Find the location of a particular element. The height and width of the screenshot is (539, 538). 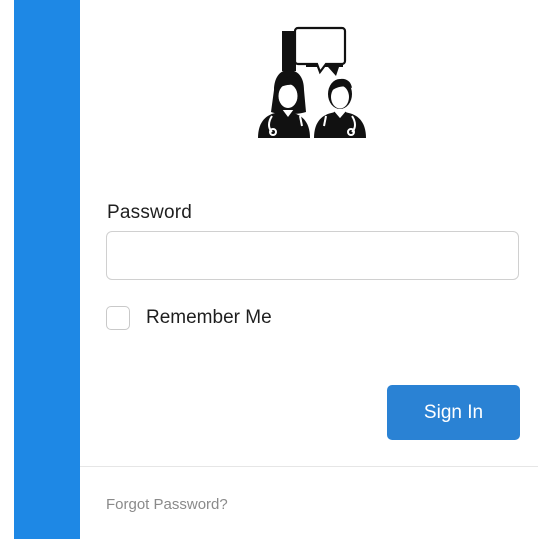

sidebar-accent-bar is located at coordinates (47, 269).